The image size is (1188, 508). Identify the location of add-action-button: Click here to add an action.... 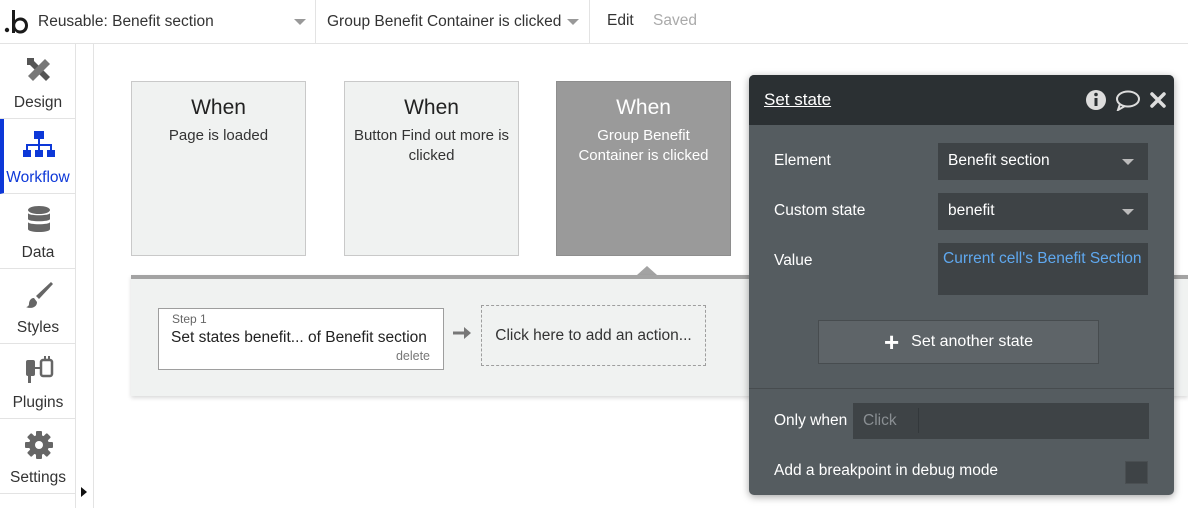
(593, 335).